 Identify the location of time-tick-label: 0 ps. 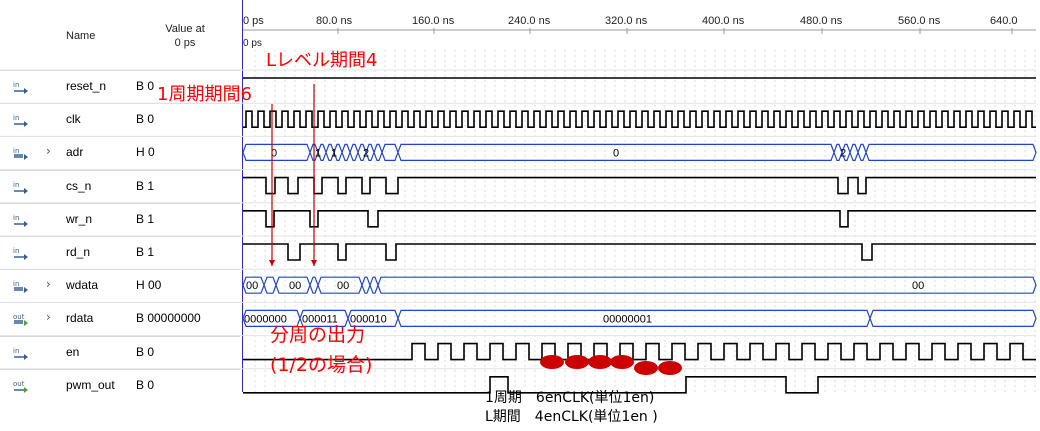
(253, 21).